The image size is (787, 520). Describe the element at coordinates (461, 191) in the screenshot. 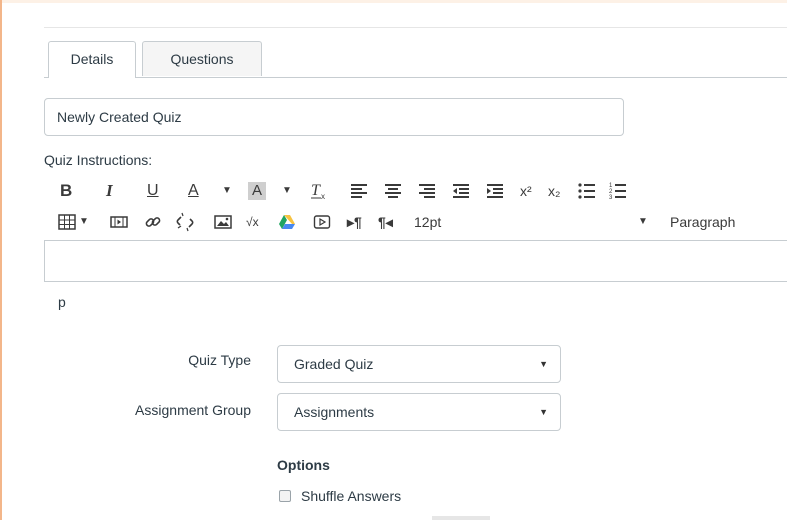

I see `outdent-icon` at that location.